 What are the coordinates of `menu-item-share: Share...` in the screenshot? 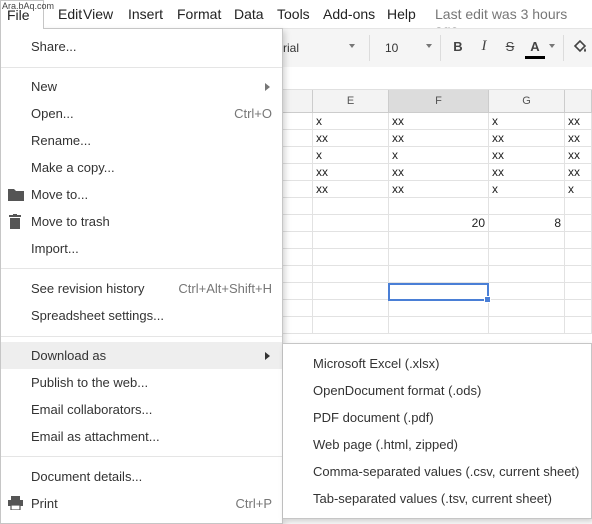 It's located at (141, 46).